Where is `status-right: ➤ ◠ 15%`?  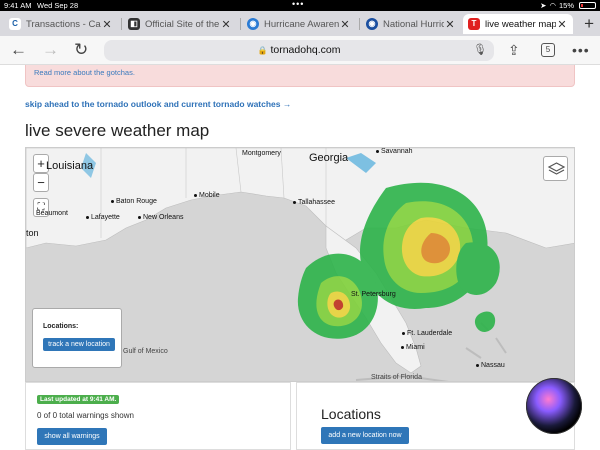 status-right: ➤ ◠ 15% is located at coordinates (568, 5).